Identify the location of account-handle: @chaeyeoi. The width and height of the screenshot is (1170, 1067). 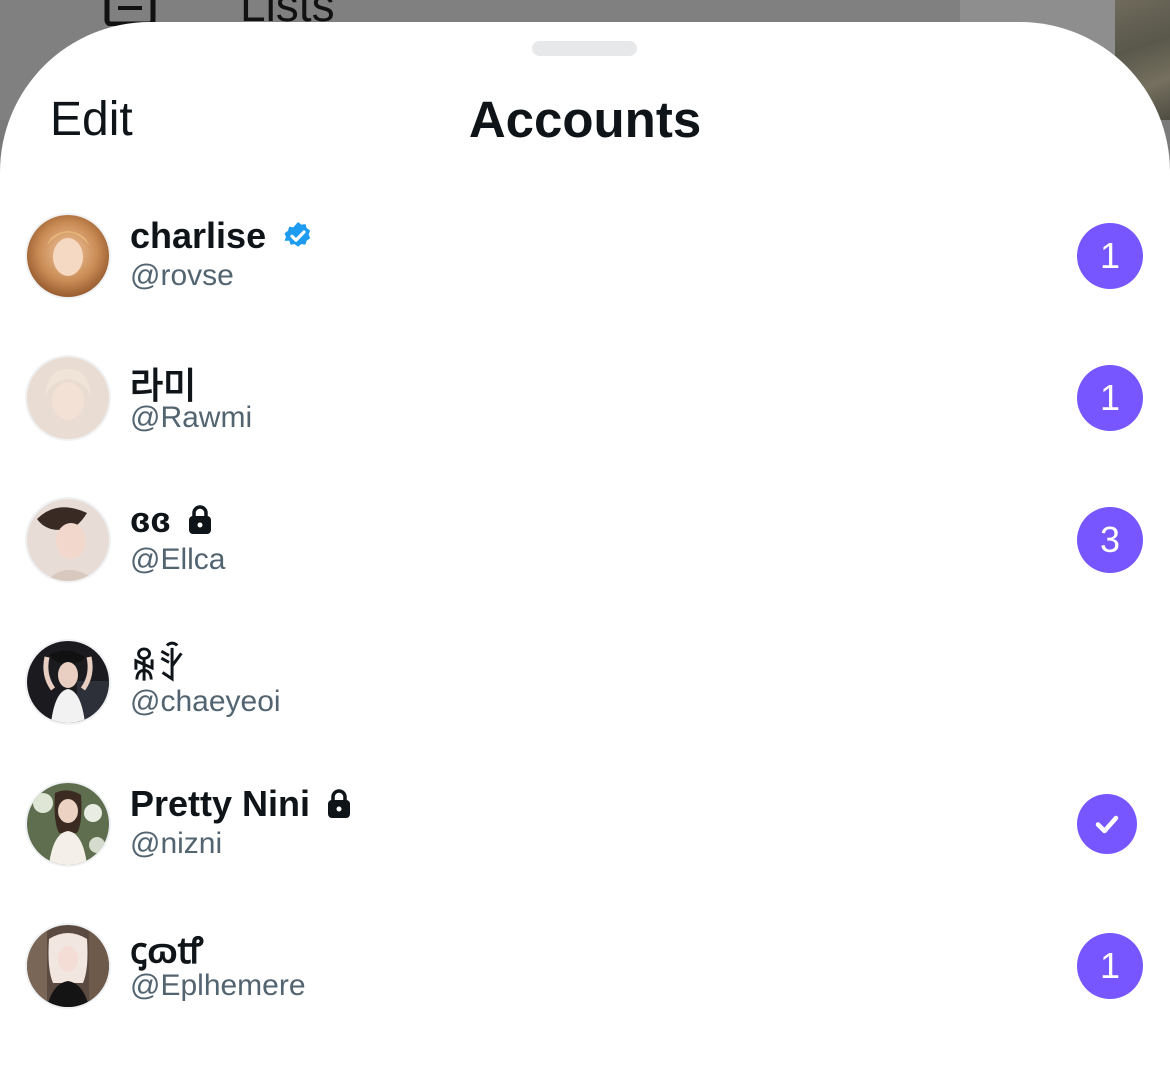
(205, 701).